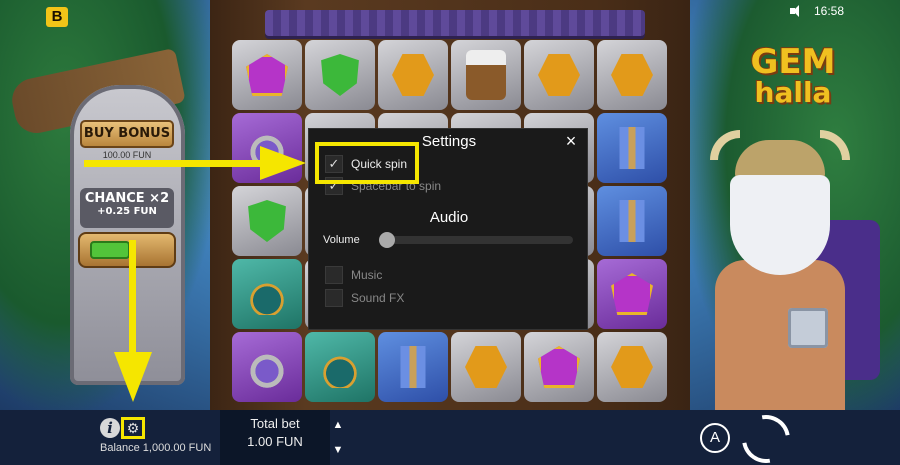  What do you see at coordinates (334, 298) in the screenshot?
I see `sound-fx-checkbox` at bounding box center [334, 298].